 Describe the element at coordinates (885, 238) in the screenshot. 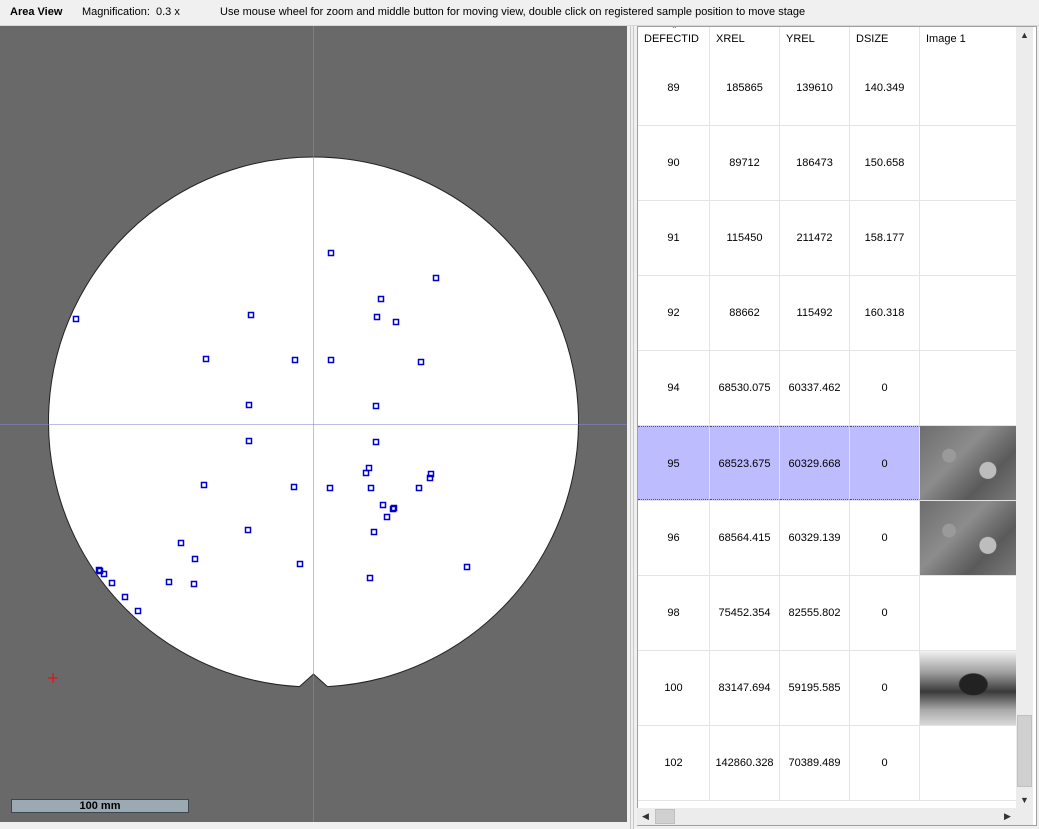

I see `cell-dsize: 158.177` at that location.